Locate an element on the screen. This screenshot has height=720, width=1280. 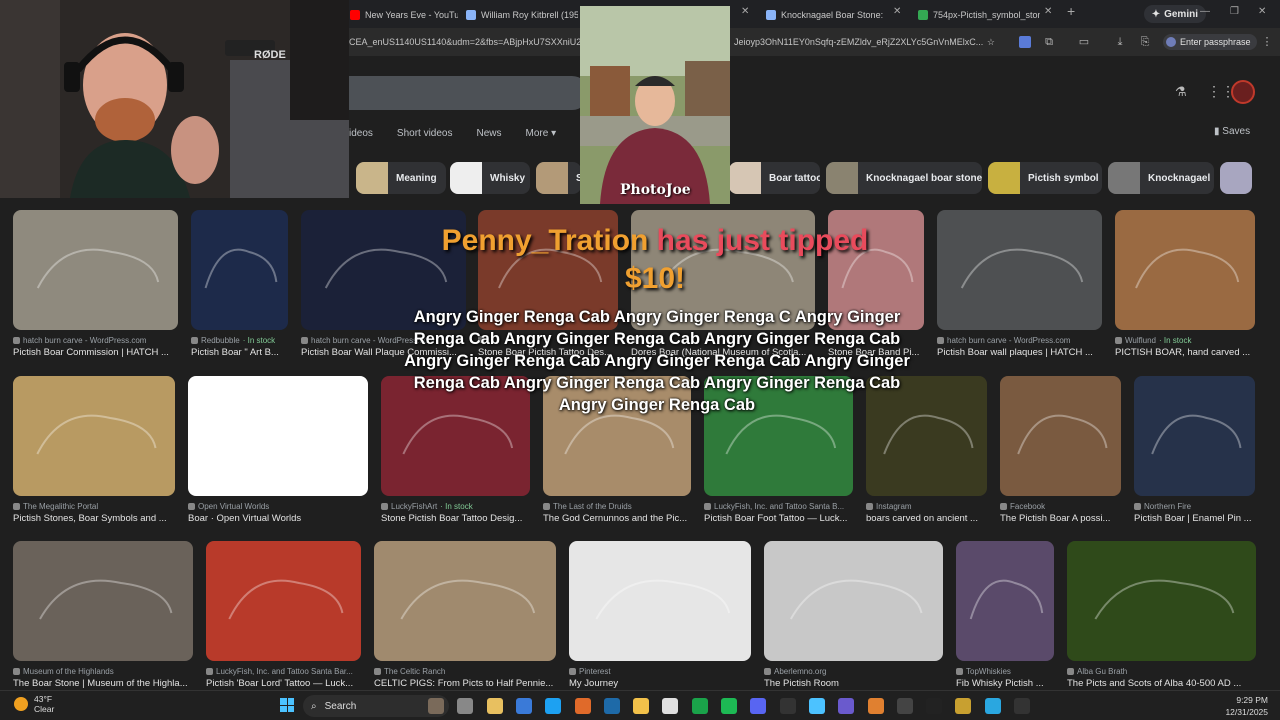
menu-dots-icon: ⋮ is located at coordinates (1267, 42).